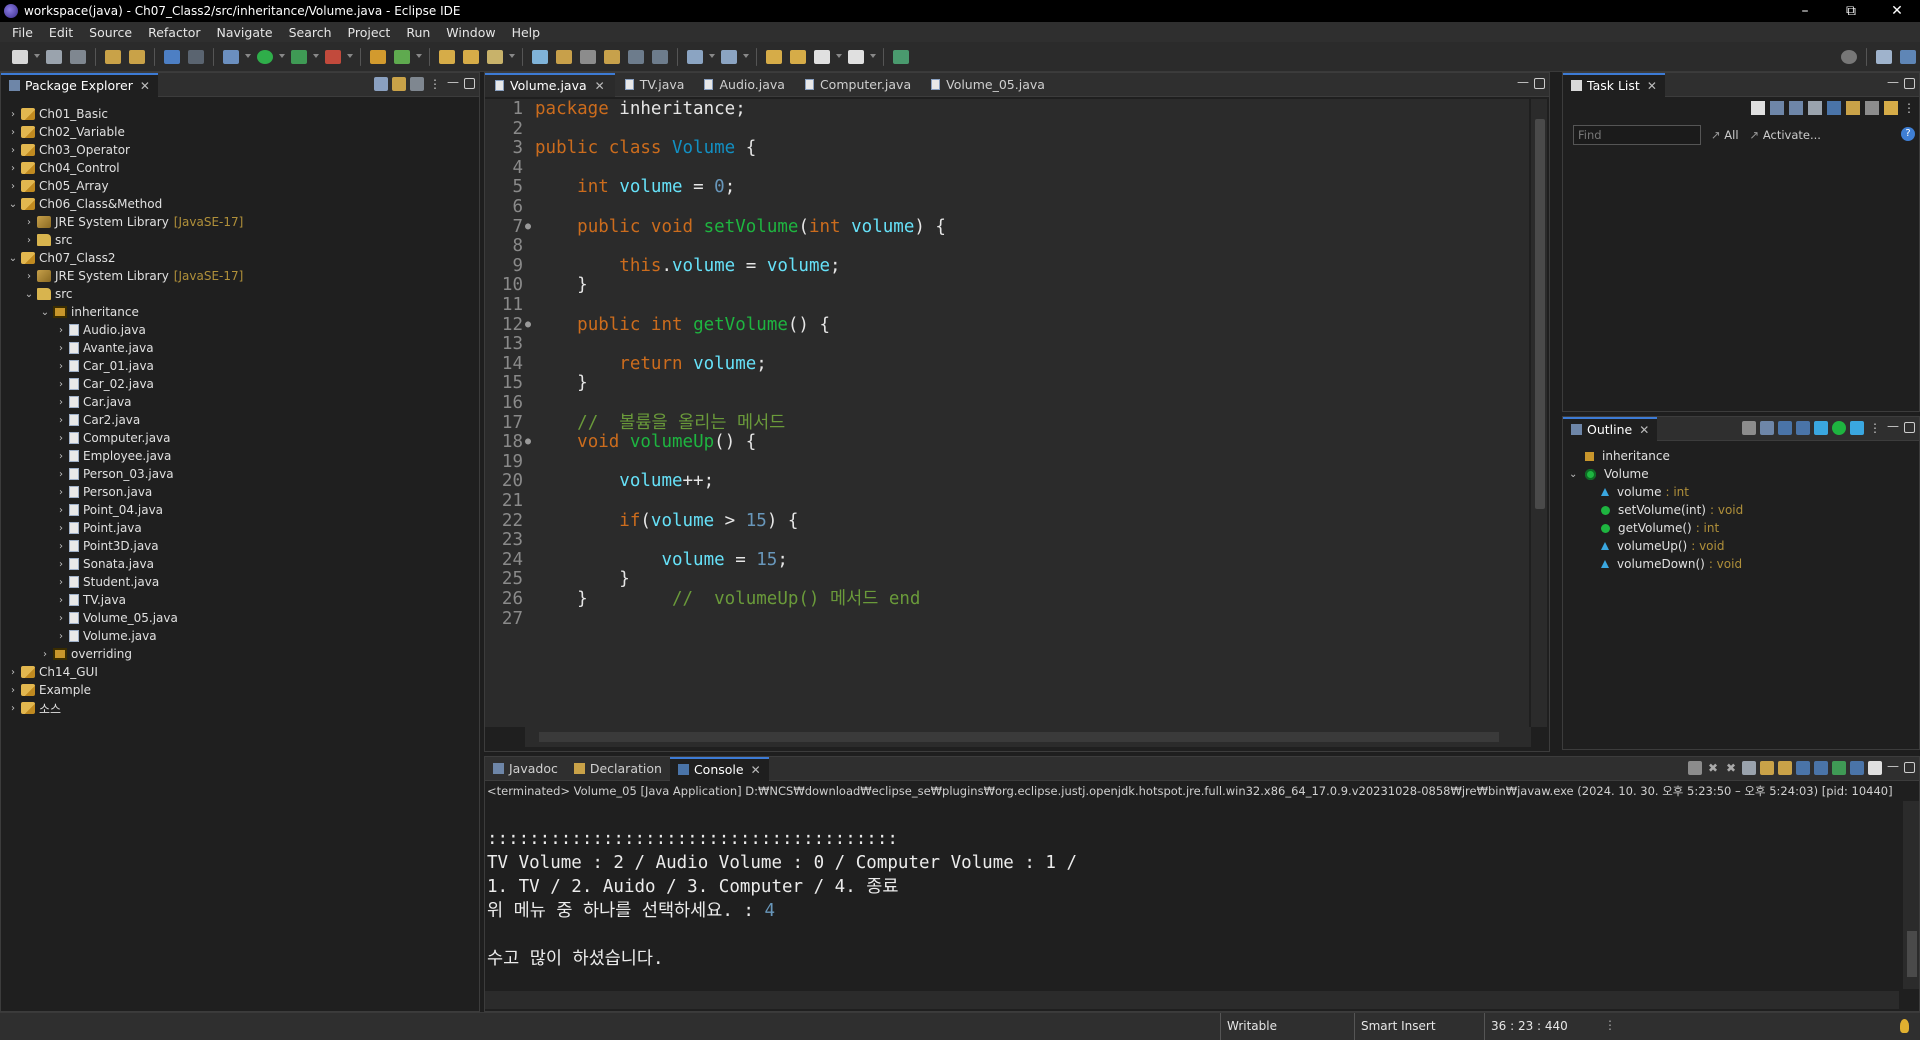 Image resolution: width=1920 pixels, height=1040 pixels. I want to click on outline-item: volume: int, so click(1637, 492).